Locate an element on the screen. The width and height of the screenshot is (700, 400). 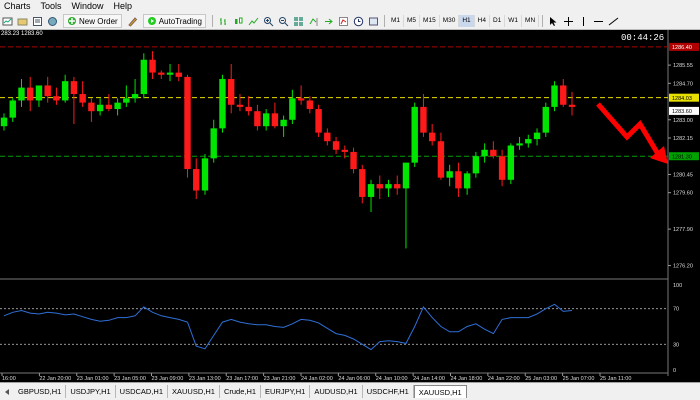
timeframe-h4: H4 is located at coordinates (482, 21).